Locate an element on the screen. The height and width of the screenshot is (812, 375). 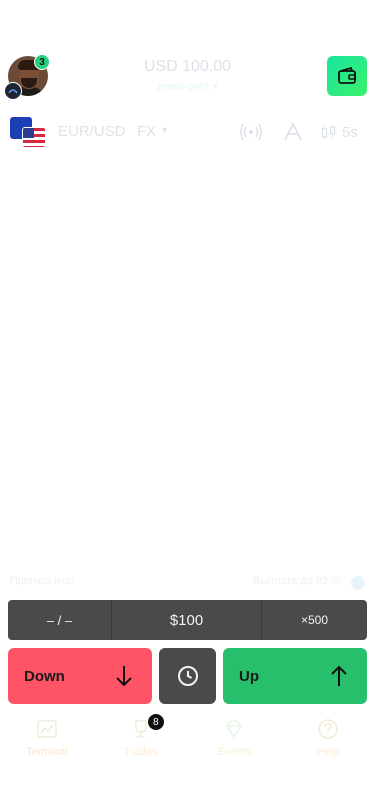
trades-count-badge: 8 is located at coordinates (155, 722).